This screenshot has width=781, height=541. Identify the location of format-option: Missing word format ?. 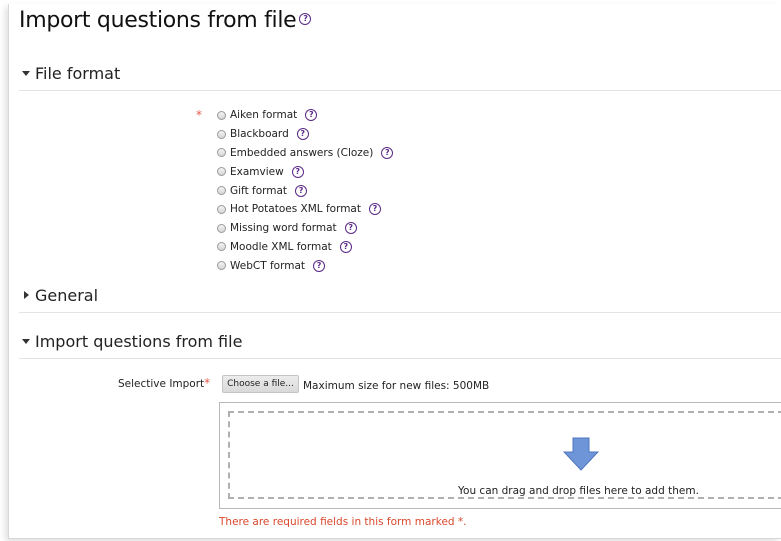
(305, 228).